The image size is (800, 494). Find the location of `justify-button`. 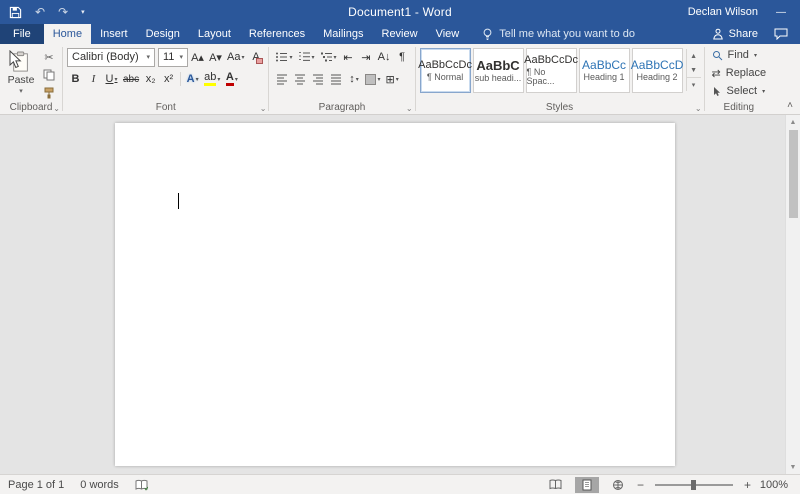

justify-button is located at coordinates (335, 79).